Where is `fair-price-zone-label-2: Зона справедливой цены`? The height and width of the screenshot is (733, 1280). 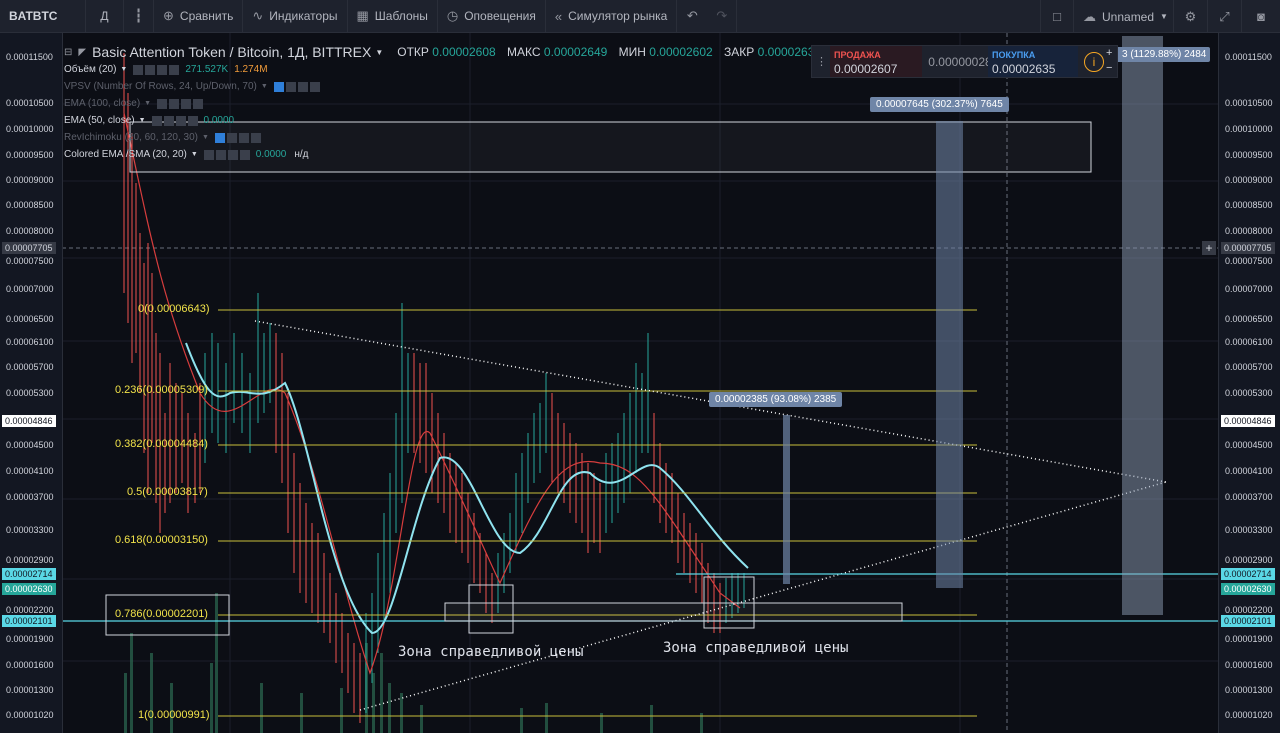 fair-price-zone-label-2: Зона справедливой цены is located at coordinates (756, 648).